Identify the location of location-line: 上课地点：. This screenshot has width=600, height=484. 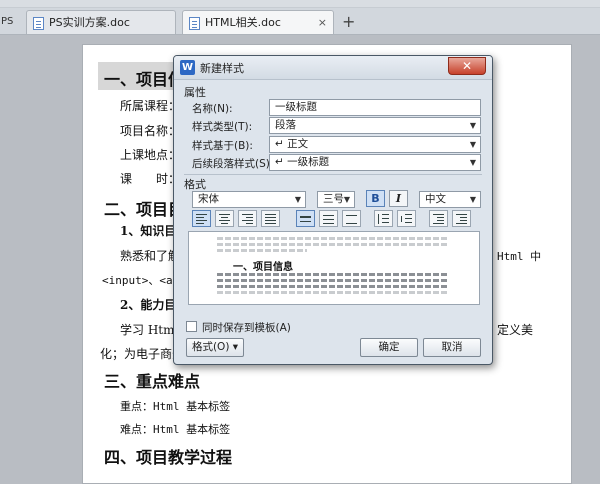
(150, 155).